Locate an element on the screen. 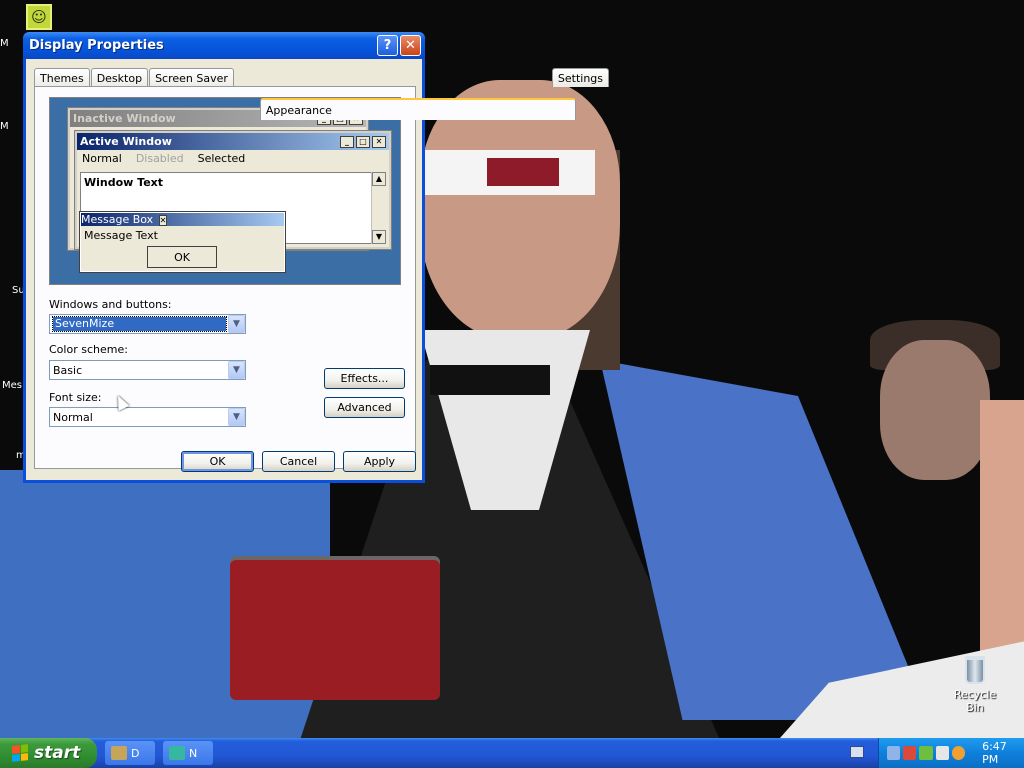  keyboard-language-icon is located at coordinates (857, 752).